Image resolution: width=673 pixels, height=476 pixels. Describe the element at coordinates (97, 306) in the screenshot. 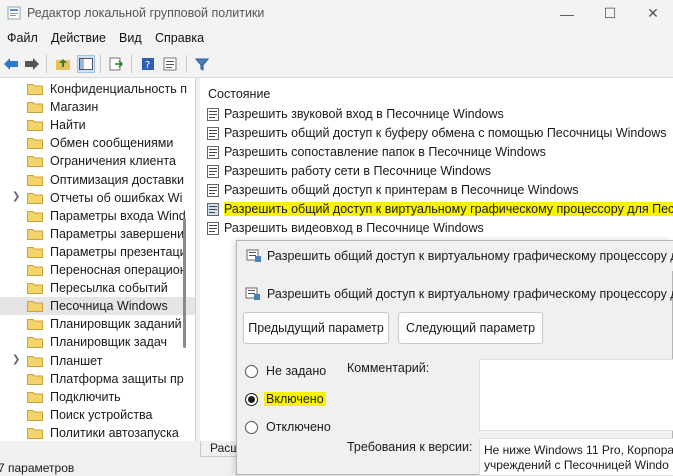

I see `tree-item: Песочница Windows` at that location.